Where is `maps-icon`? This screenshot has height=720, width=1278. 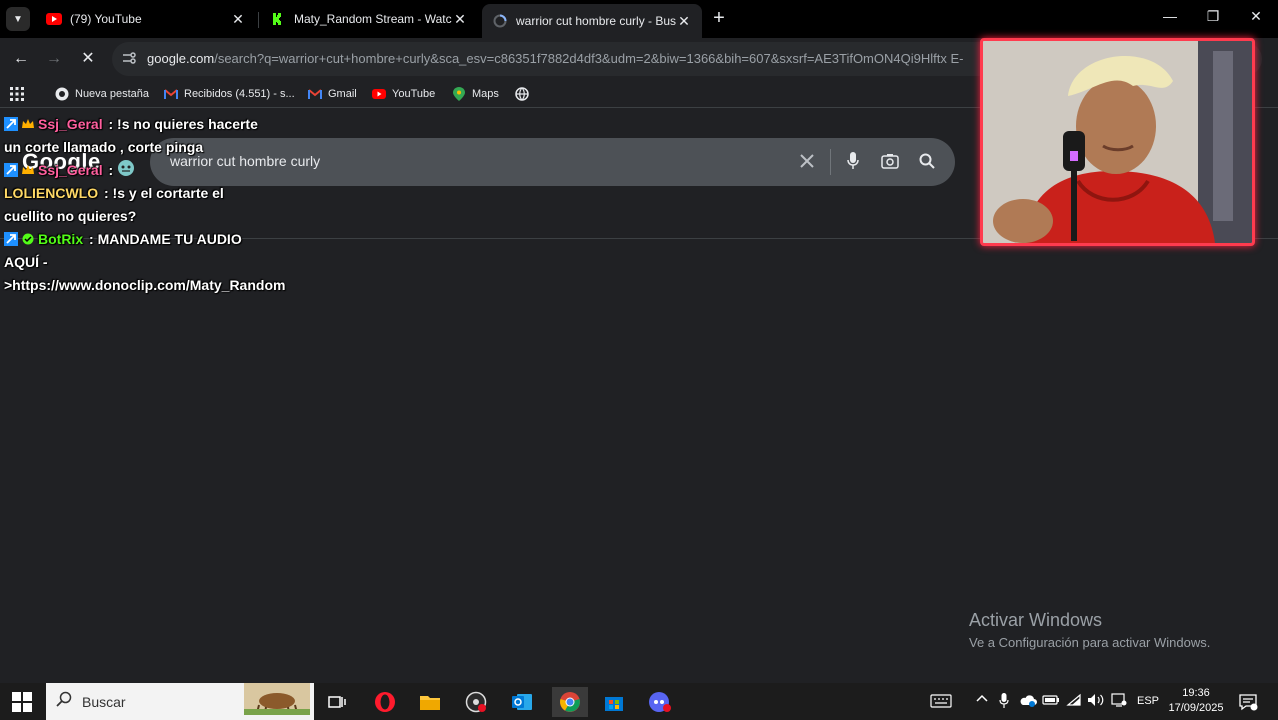 maps-icon is located at coordinates (459, 94).